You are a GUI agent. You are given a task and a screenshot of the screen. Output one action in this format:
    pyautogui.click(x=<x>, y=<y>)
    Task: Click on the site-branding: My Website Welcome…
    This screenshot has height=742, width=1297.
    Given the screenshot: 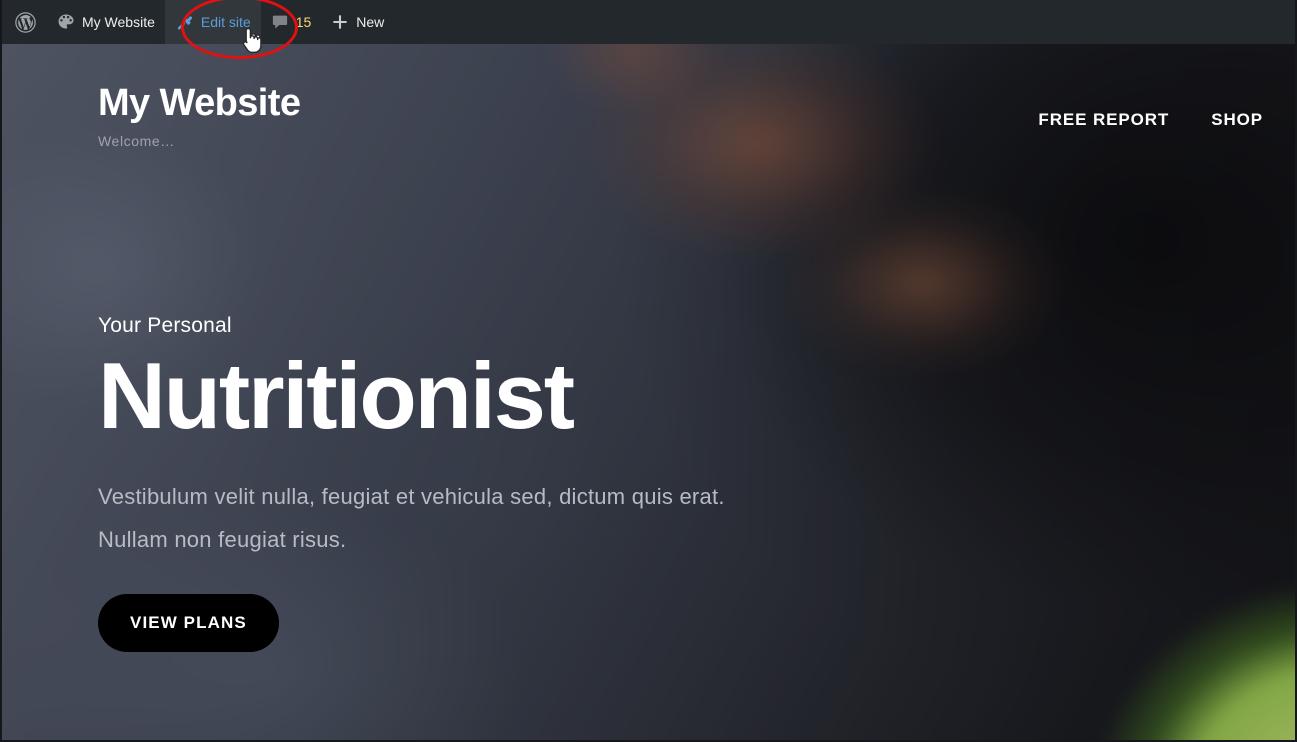 What is the action you would take?
    pyautogui.click(x=199, y=116)
    